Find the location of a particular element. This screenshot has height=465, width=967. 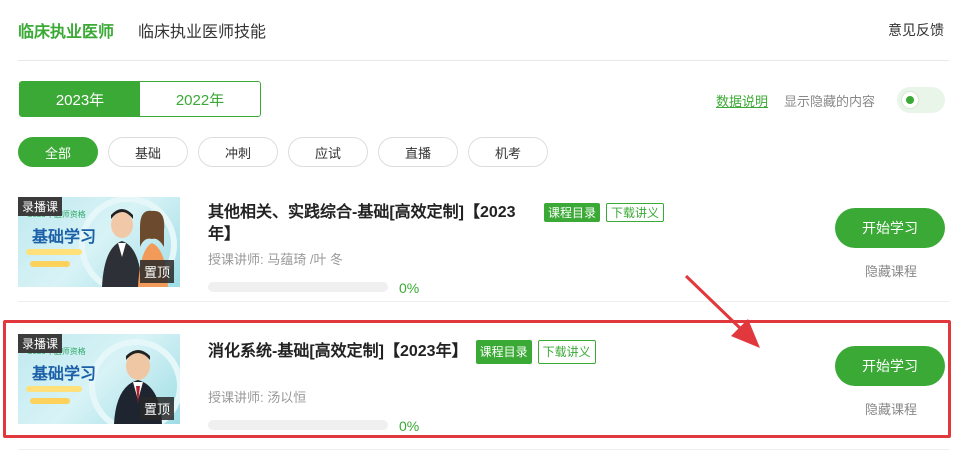

filter-all: 全部 is located at coordinates (58, 152).